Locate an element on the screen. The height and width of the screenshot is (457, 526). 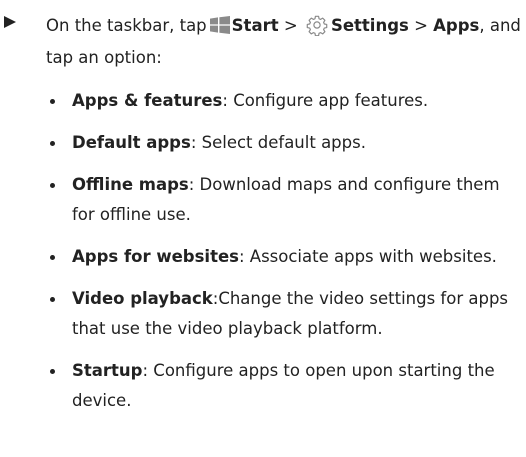
option-term: Startup is located at coordinates (107, 370).